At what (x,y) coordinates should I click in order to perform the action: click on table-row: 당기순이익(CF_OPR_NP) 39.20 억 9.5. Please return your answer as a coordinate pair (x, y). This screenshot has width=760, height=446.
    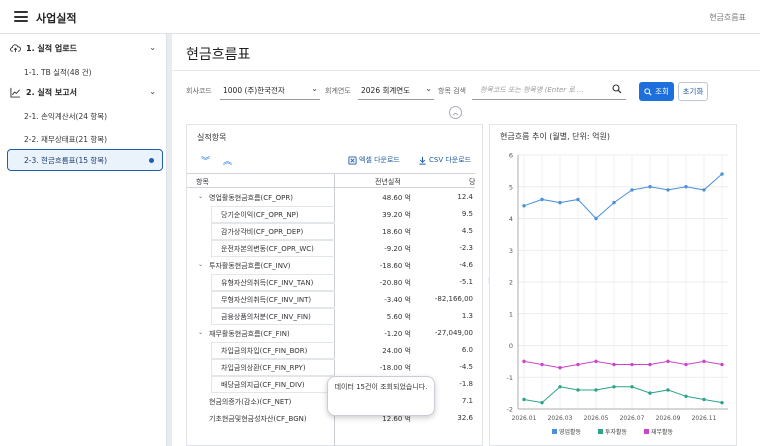
    Looking at the image, I should click on (331, 214).